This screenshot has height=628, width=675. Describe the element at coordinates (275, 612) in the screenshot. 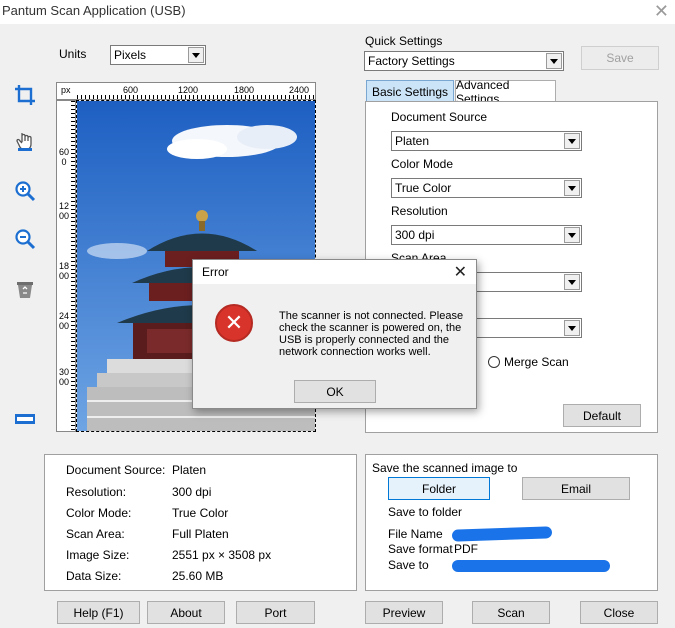

I see `port-button: Port` at that location.